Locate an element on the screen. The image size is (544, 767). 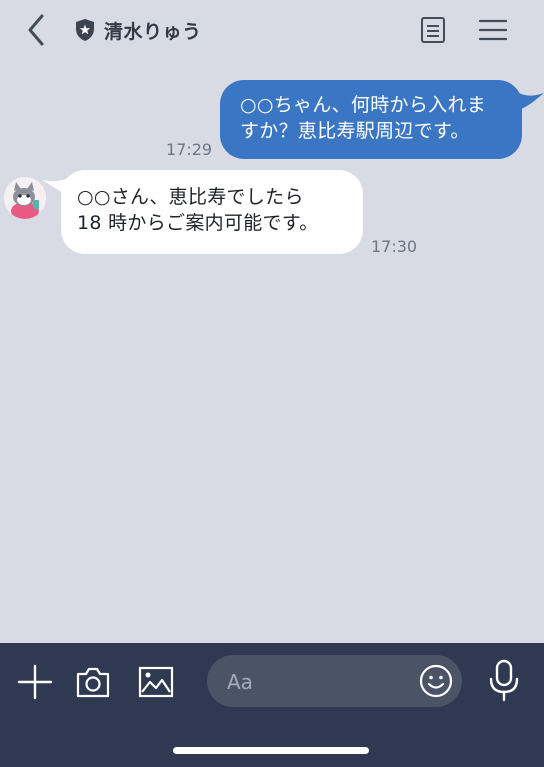
message-text: すか？恵比寿駅周辺です。 is located at coordinates (355, 131).